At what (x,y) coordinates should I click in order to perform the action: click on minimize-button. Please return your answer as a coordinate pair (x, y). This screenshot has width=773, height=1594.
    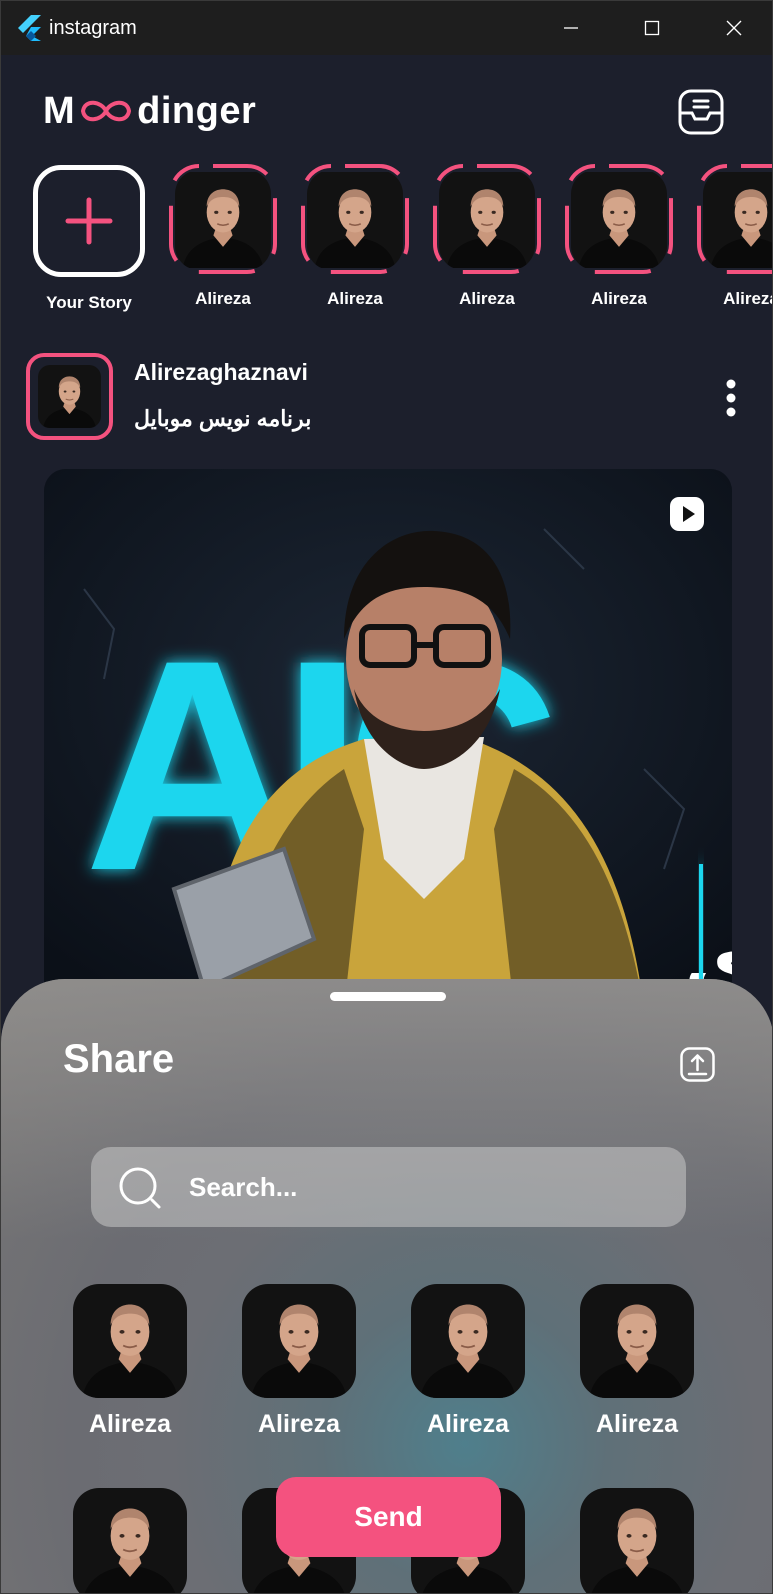
    Looking at the image, I should click on (571, 28).